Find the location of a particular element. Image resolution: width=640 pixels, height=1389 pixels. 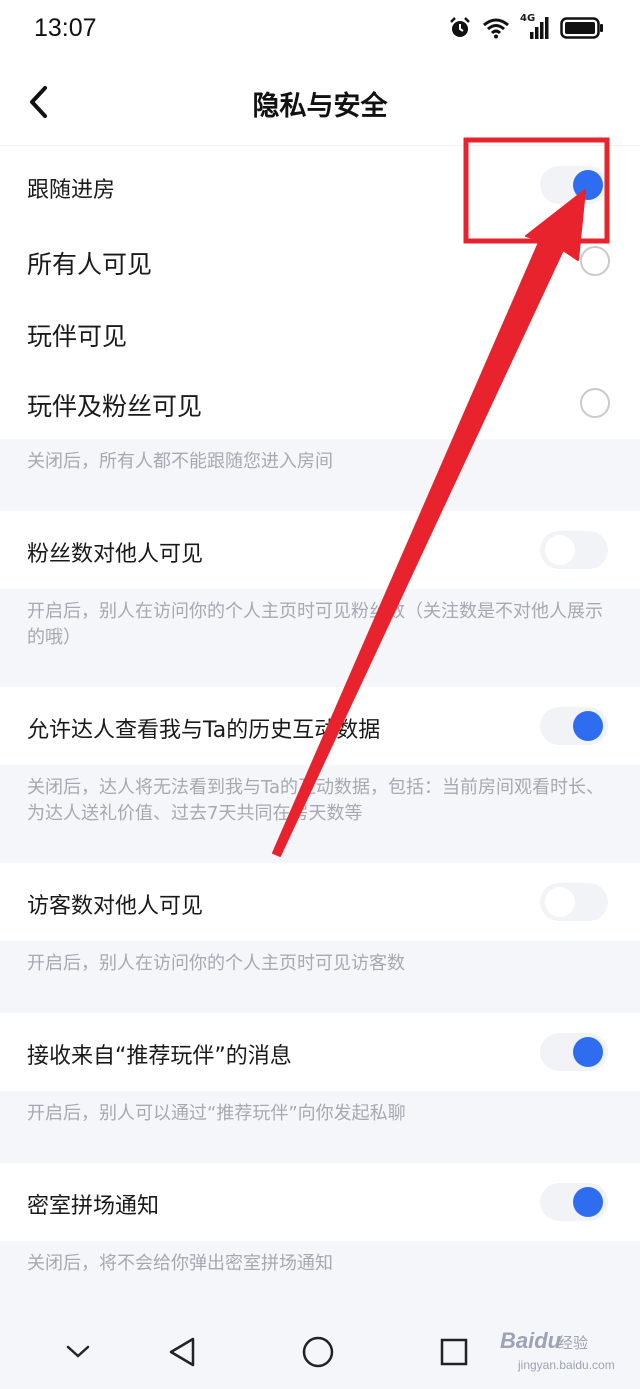

radio-everyone is located at coordinates (595, 261).